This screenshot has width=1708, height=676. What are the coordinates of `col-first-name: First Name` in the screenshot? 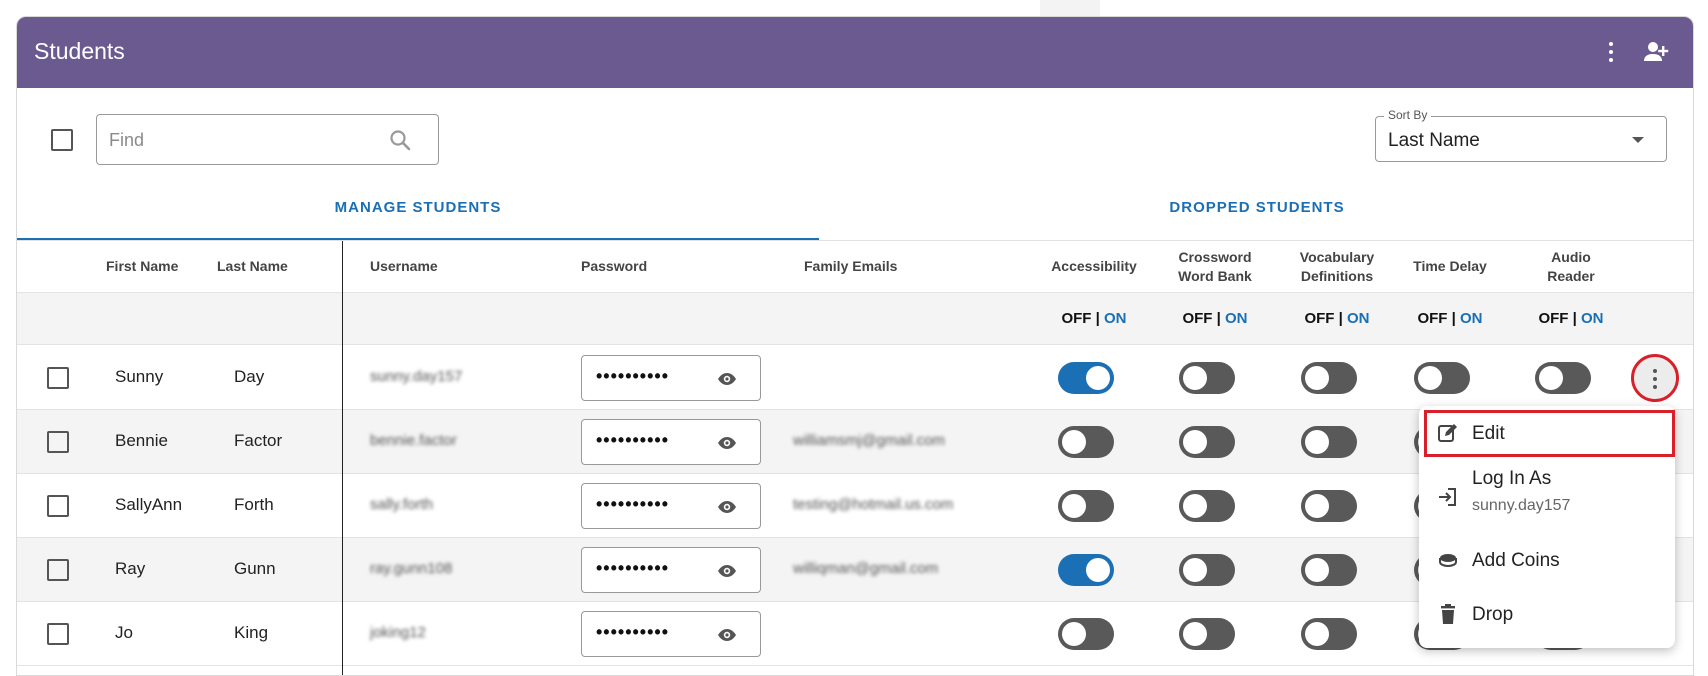 It's located at (142, 266).